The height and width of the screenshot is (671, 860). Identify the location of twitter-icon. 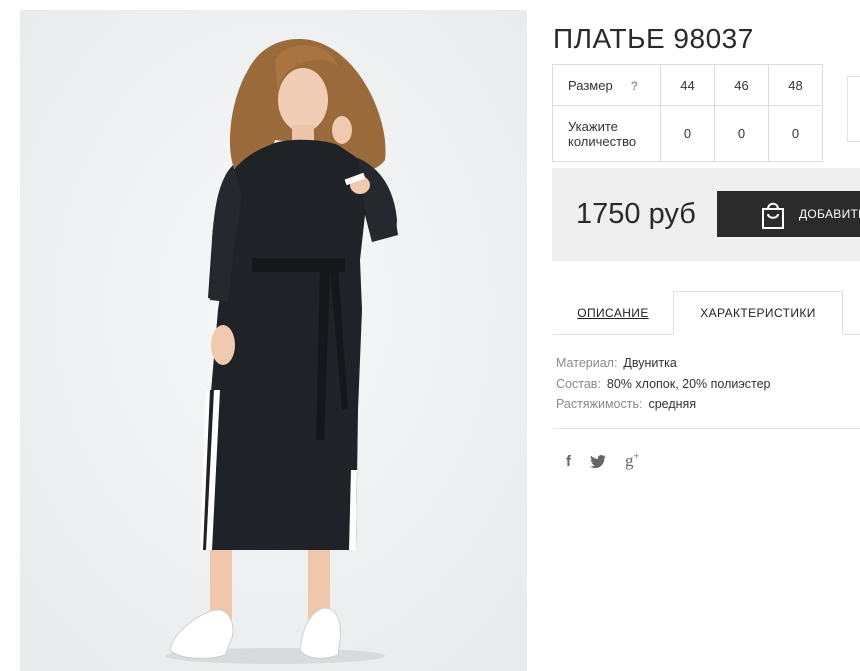
(598, 461).